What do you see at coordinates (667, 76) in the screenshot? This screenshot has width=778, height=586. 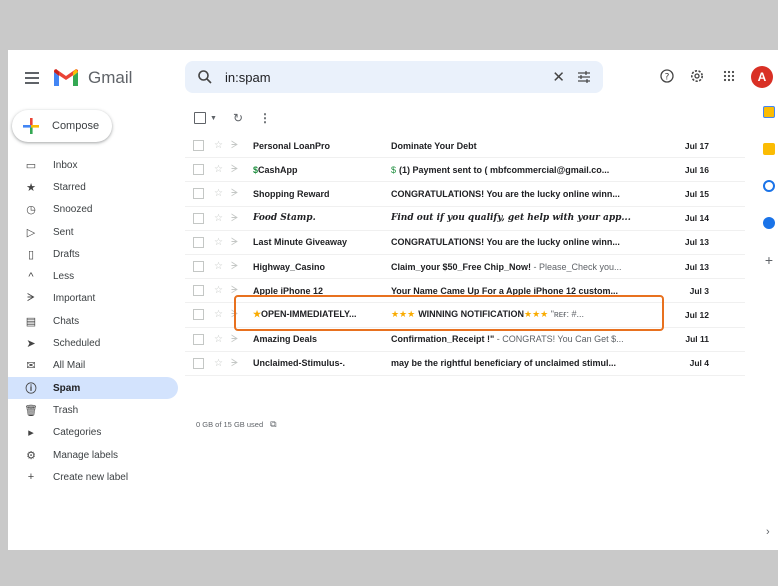 I see `help-icon: ?` at bounding box center [667, 76].